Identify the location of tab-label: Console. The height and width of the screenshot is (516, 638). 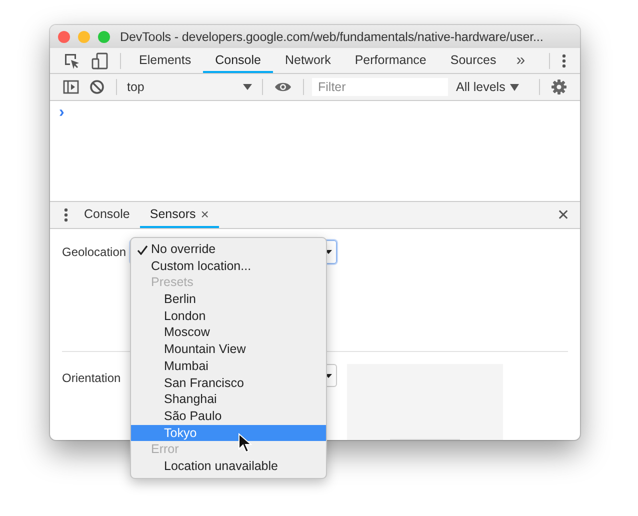
(107, 214).